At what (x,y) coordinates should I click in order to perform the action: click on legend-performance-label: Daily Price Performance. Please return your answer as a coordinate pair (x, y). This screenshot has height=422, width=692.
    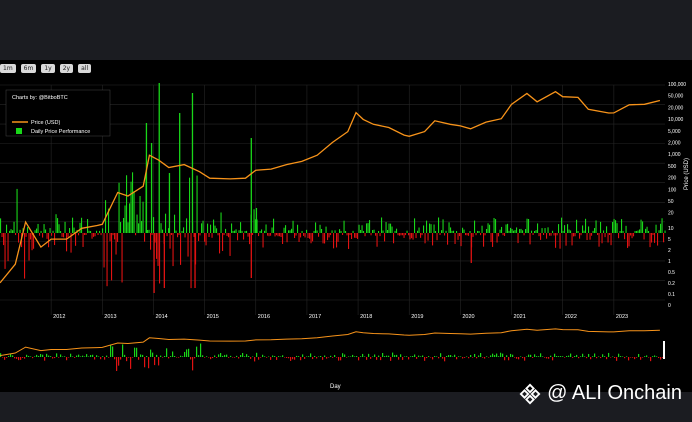
    Looking at the image, I should click on (60, 132).